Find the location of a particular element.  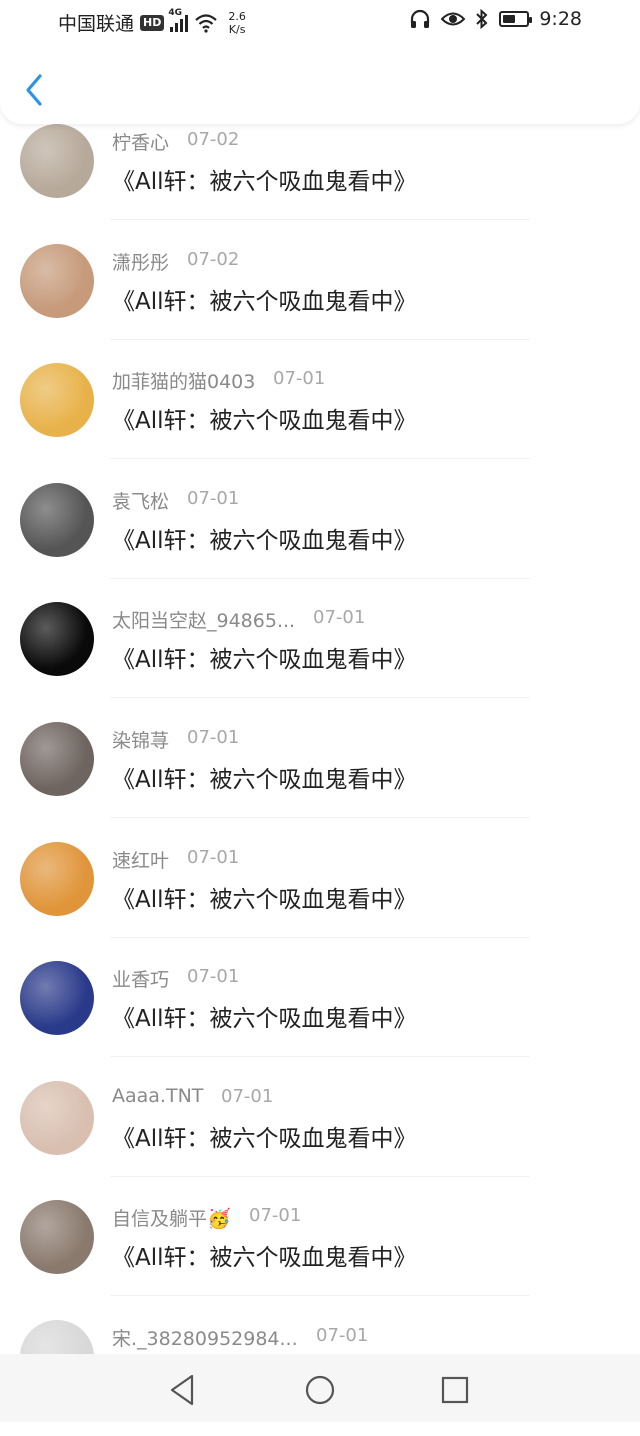

list-item: 柠香心 07-02 《All轩：被六个吸血鬼看中》 is located at coordinates (320, 180).